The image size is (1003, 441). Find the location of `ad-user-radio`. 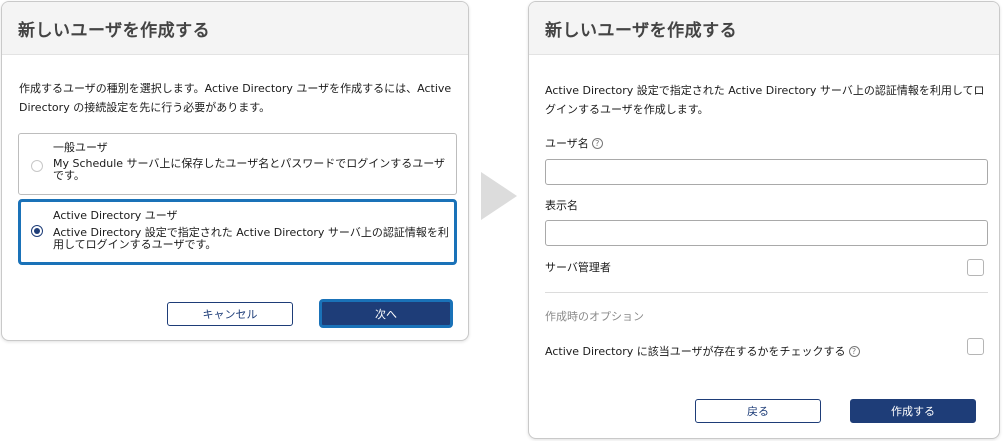

ad-user-radio is located at coordinates (37, 231).